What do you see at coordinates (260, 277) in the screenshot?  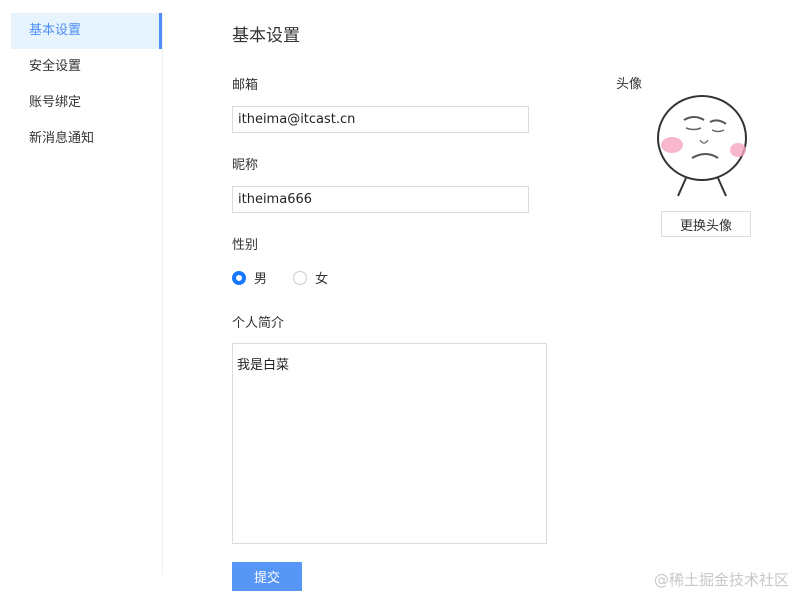 I see `gender-male-label: 男` at bounding box center [260, 277].